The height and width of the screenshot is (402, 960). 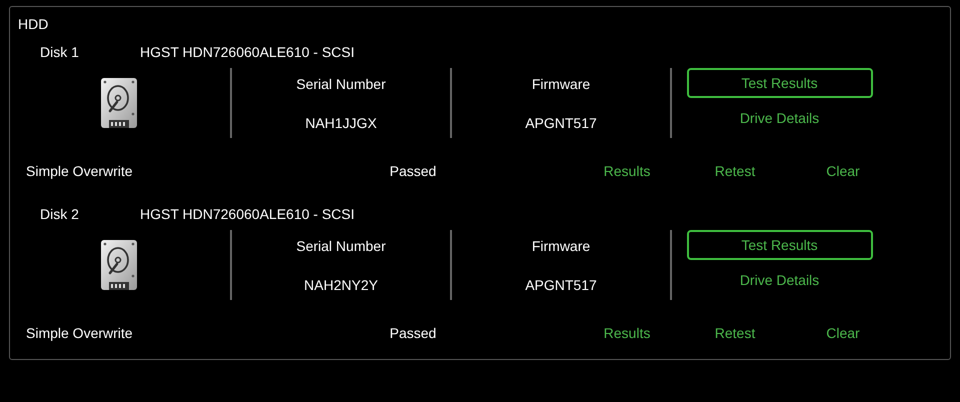 I want to click on column-value: NAH1JJGX, so click(x=341, y=123).